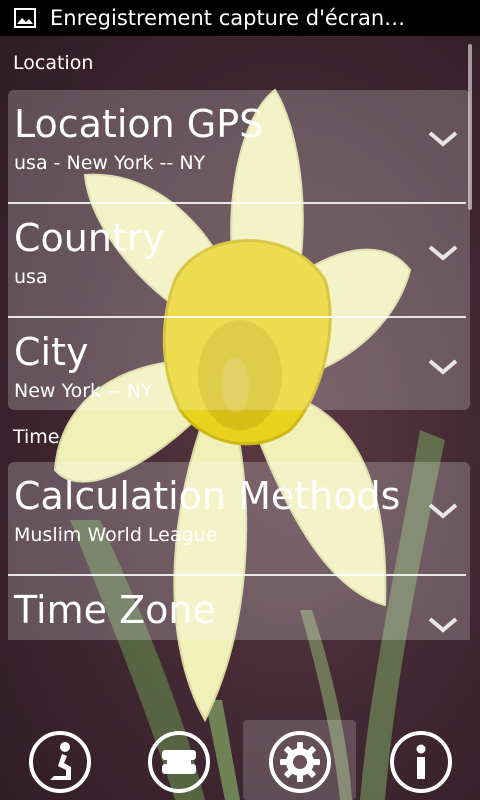 The image size is (480, 800). What do you see at coordinates (239, 261) in the screenshot?
I see `setting-country: Country usa` at bounding box center [239, 261].